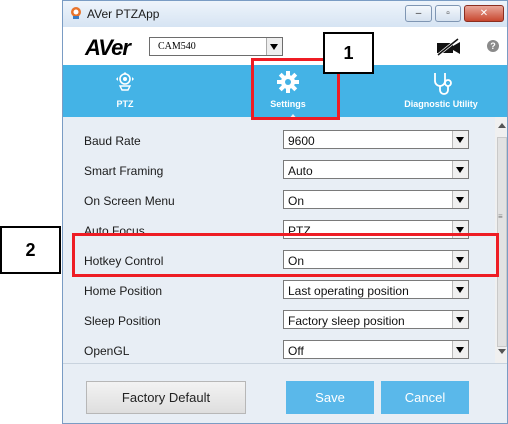 This screenshot has width=508, height=424. What do you see at coordinates (376, 199) in the screenshot?
I see `on-screen-menu-select: On` at bounding box center [376, 199].